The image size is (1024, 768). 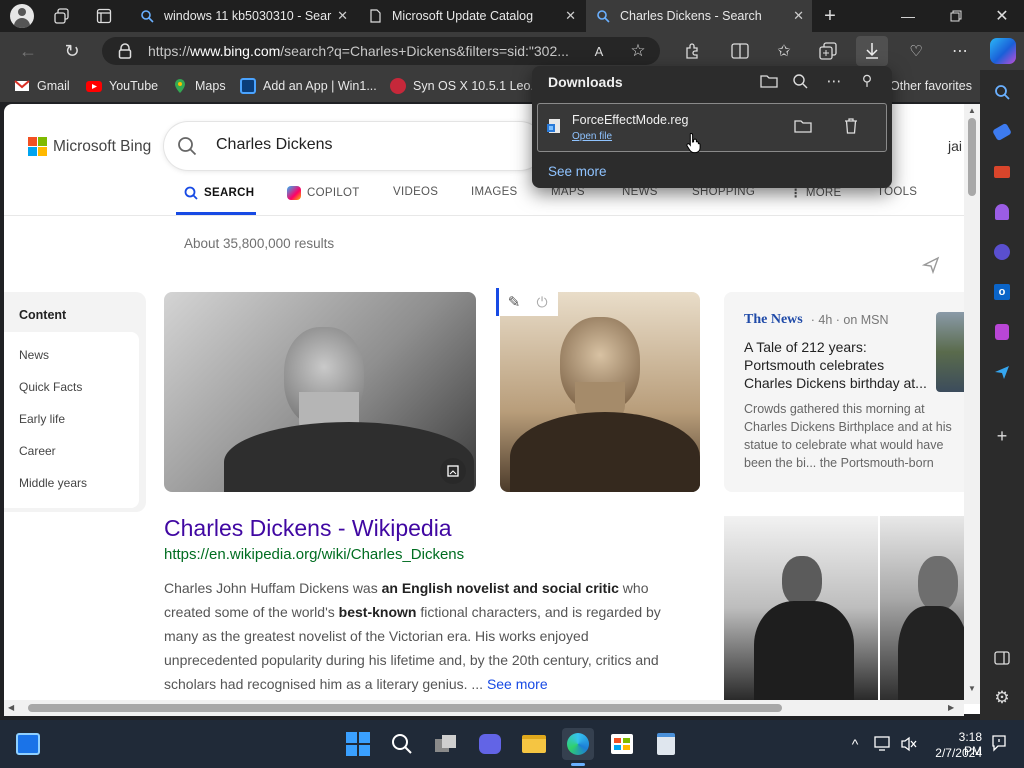 I want to click on tools-icon, so click(x=1002, y=172).